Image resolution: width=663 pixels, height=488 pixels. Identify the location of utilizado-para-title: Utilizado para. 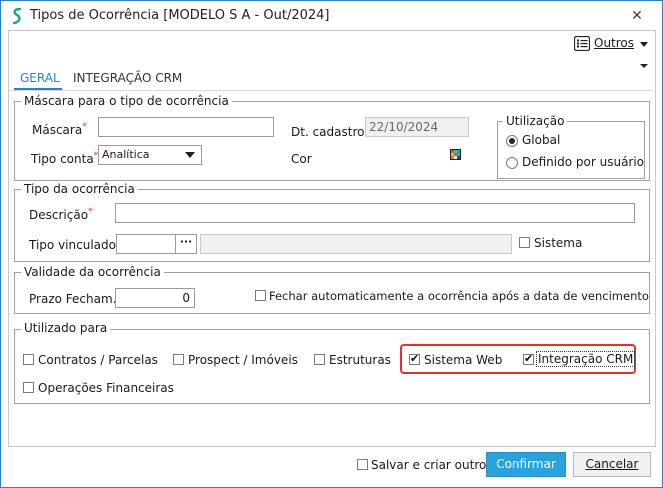
(66, 328).